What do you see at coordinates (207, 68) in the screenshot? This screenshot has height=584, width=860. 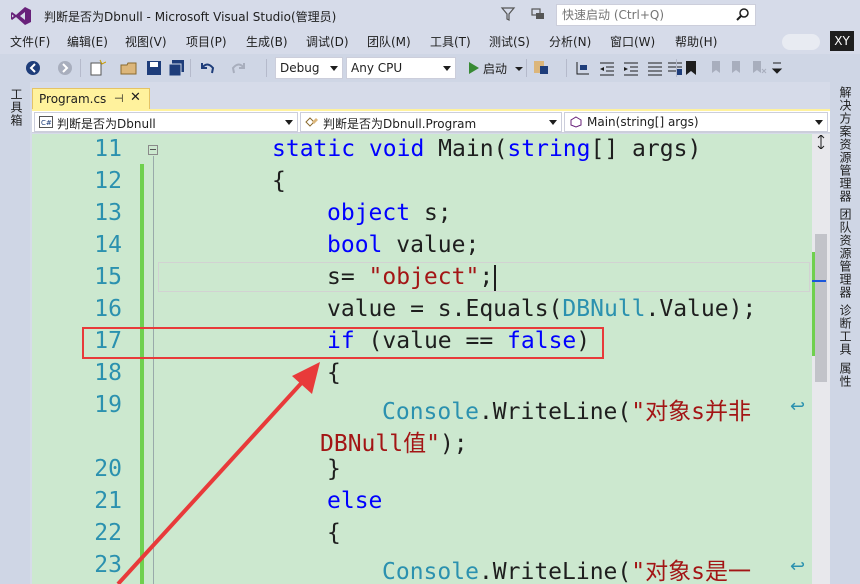 I see `undo-icon` at bounding box center [207, 68].